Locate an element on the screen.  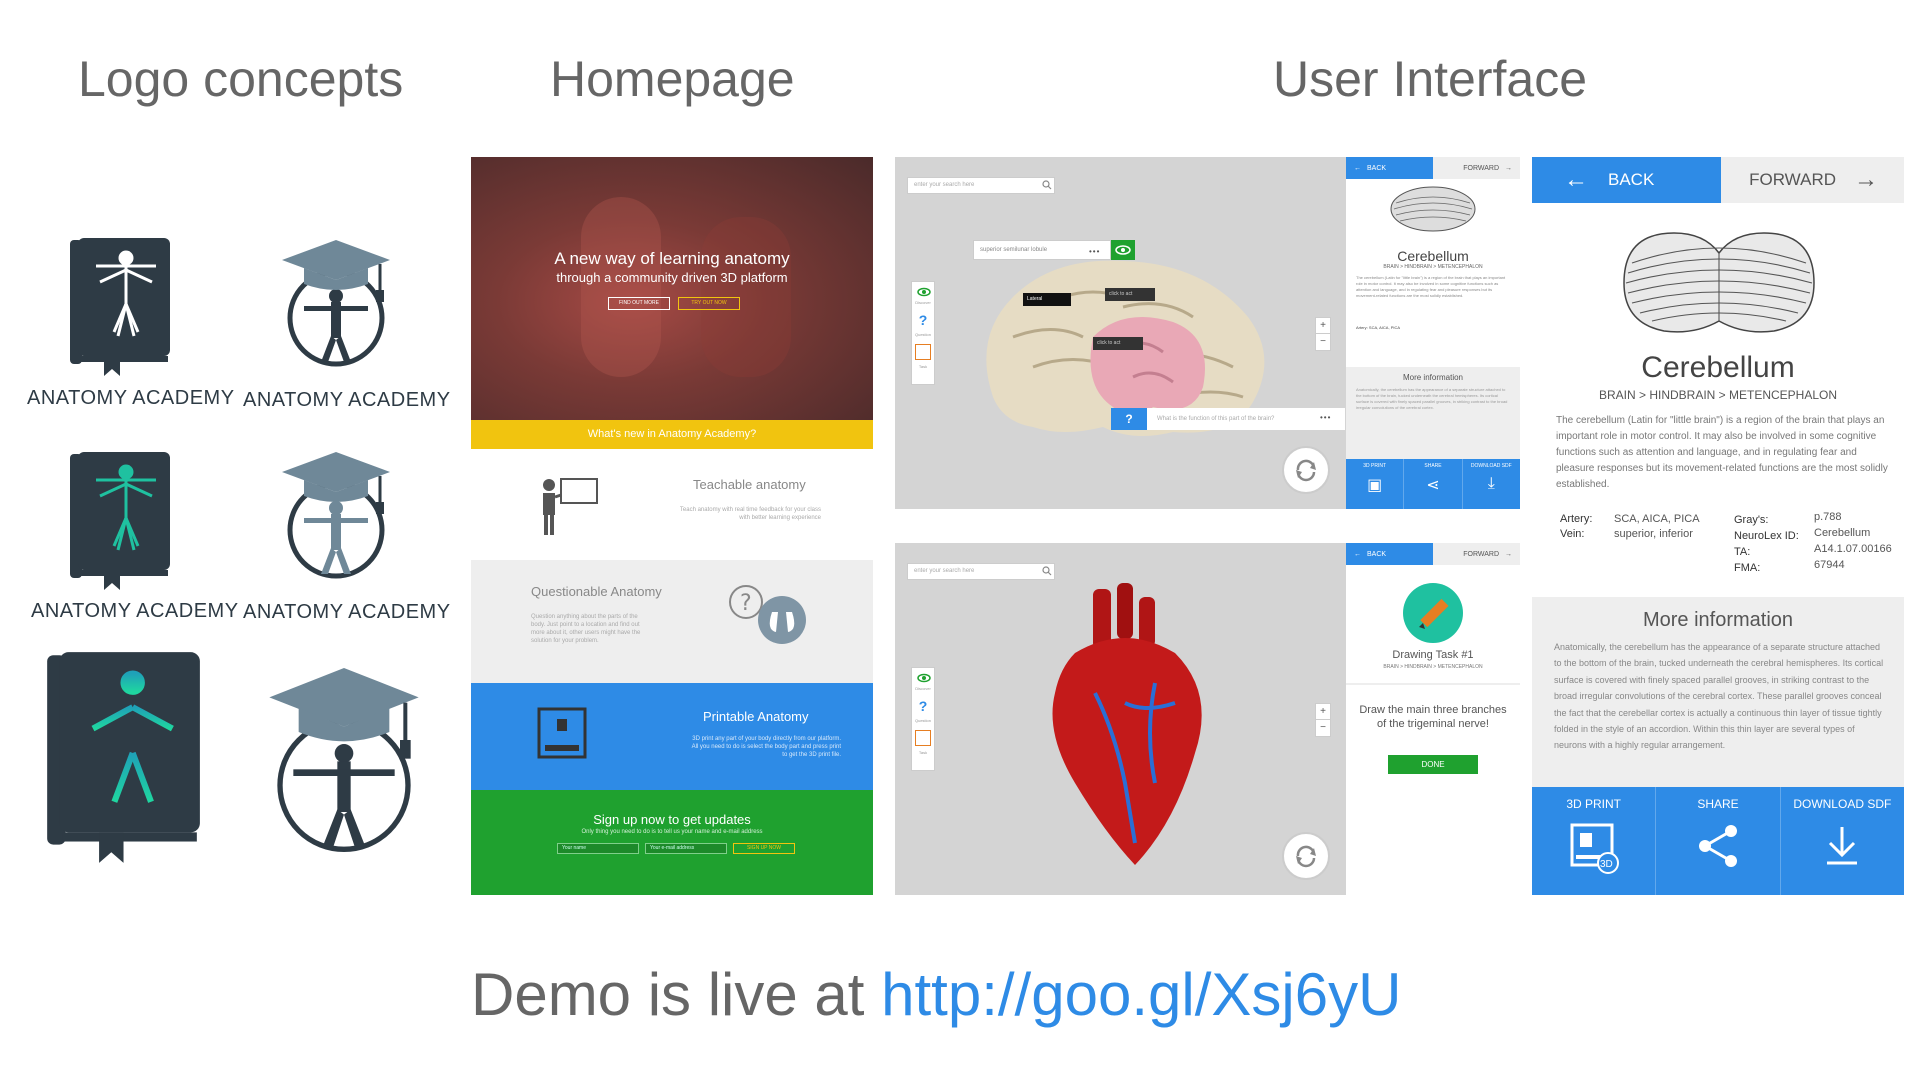
homepage-heading: Homepage is located at coordinates (672, 79).